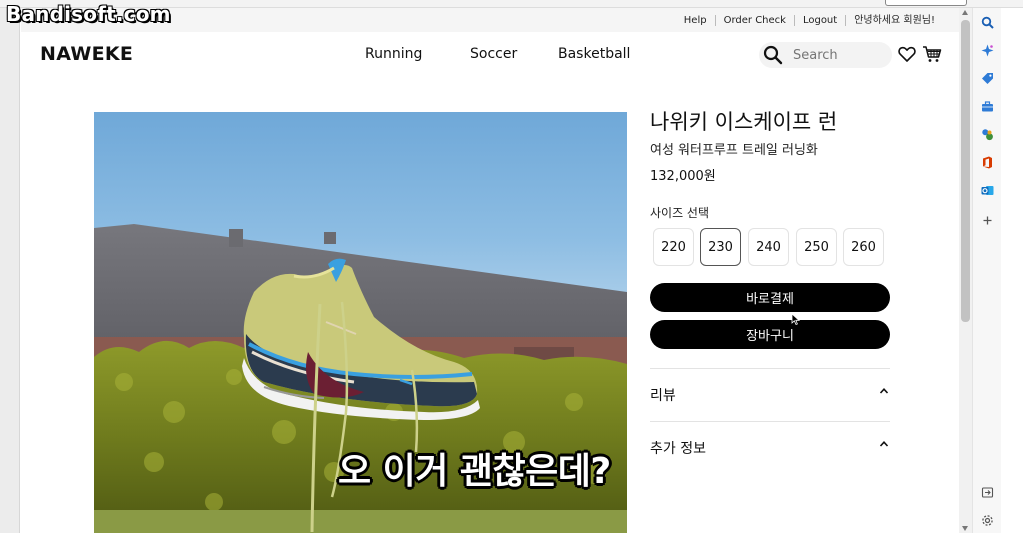 This screenshot has width=1023, height=533. I want to click on edge-exit-icon, so click(987, 492).